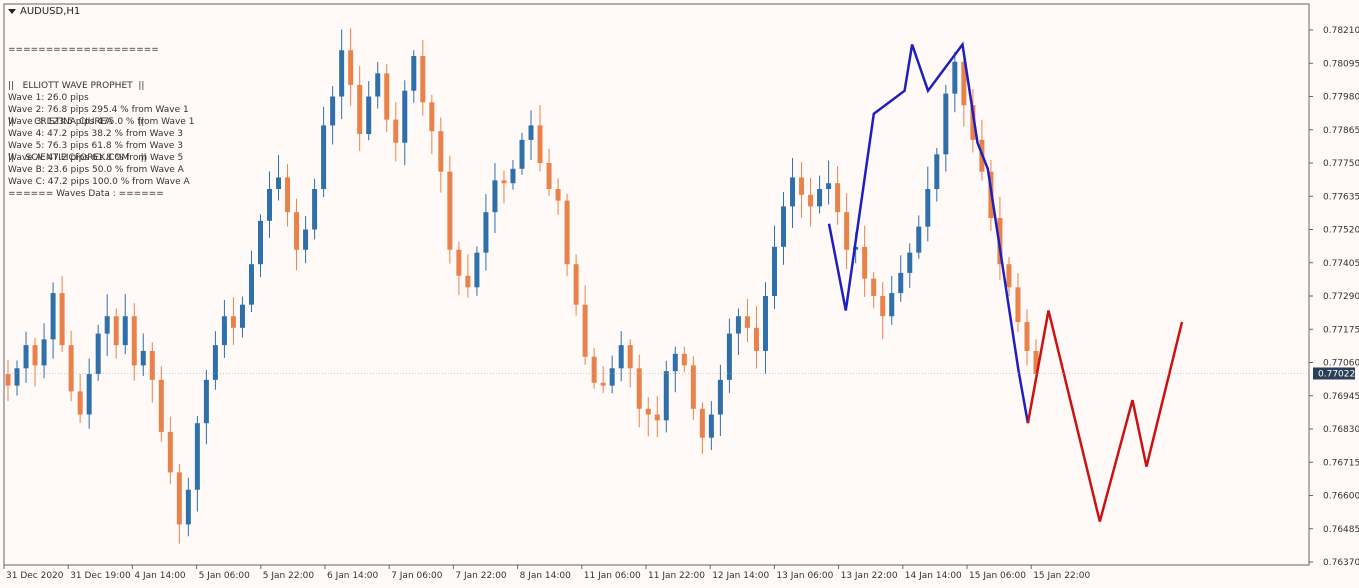 Image resolution: width=1359 pixels, height=588 pixels. What do you see at coordinates (1341, 330) in the screenshot?
I see `y-tick-label: 0.77175` at bounding box center [1341, 330].